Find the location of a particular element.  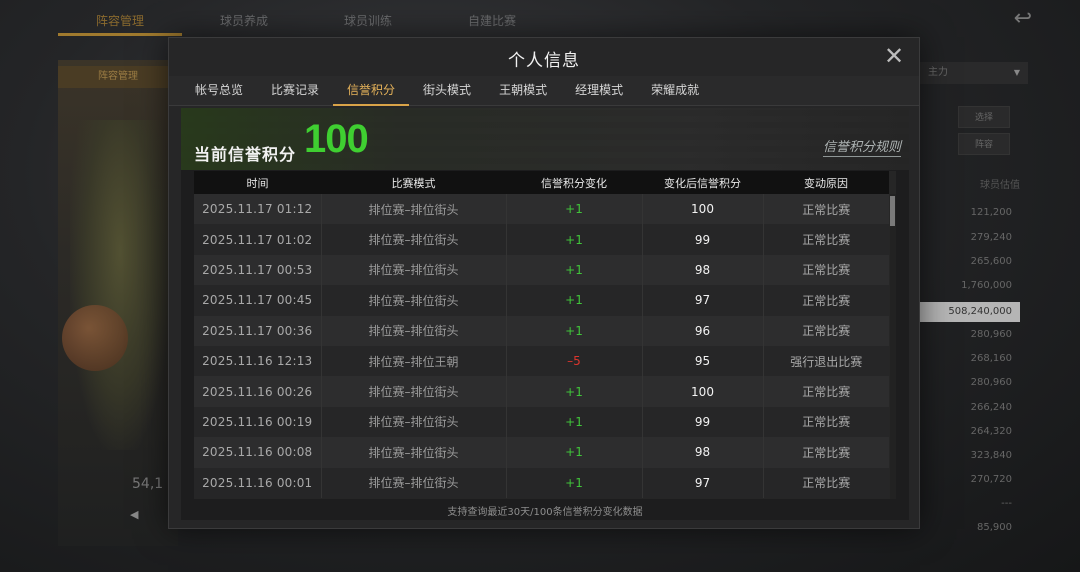

cell-time: 2025.11.16 00:01 is located at coordinates (258, 482).